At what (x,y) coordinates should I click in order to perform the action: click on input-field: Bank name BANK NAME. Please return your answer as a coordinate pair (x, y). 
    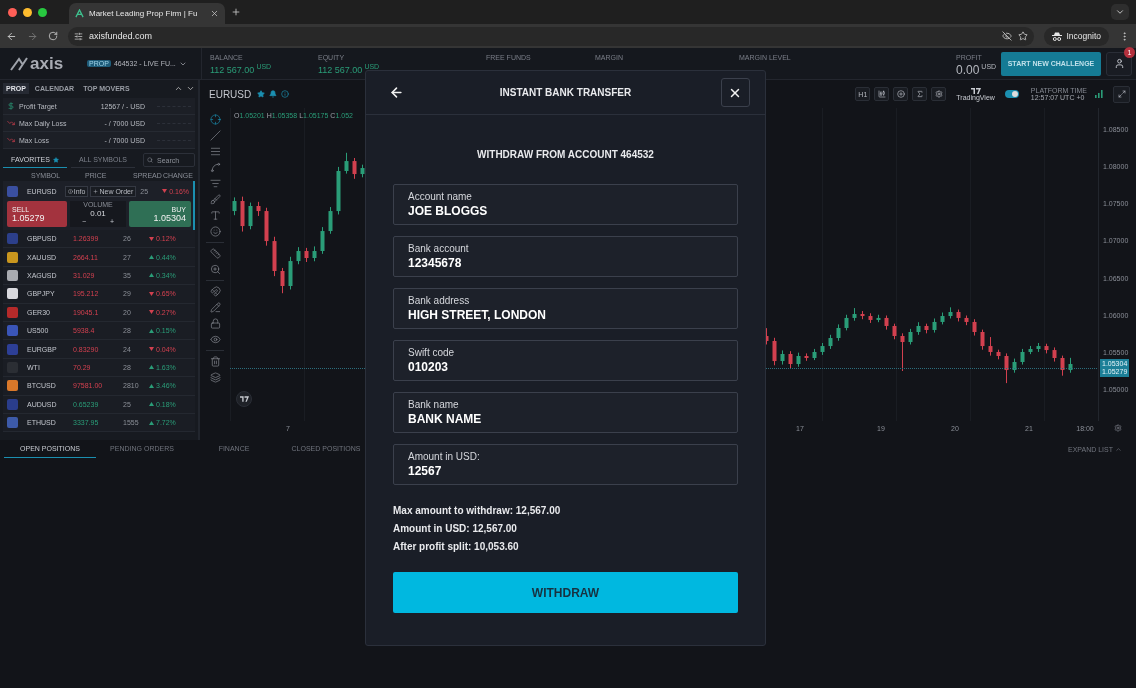
    Looking at the image, I should click on (565, 412).